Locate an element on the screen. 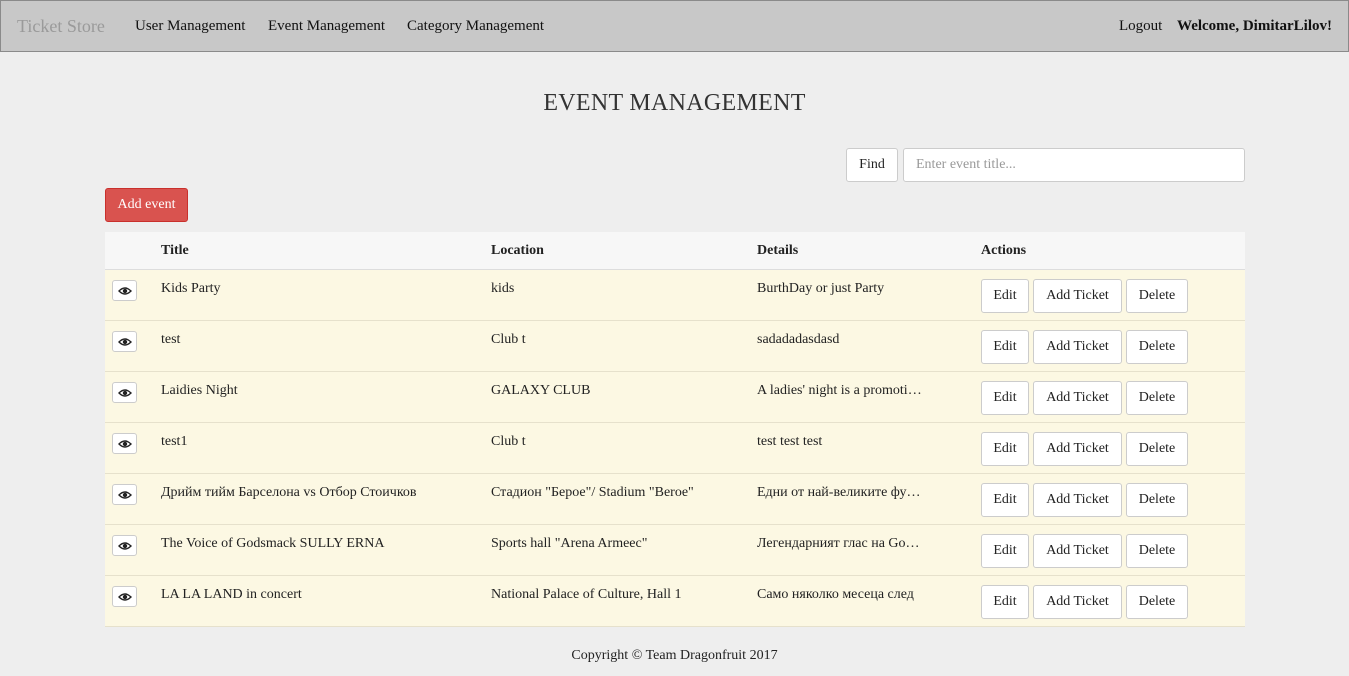  event-title: LA LA LAND in concert is located at coordinates (231, 594).